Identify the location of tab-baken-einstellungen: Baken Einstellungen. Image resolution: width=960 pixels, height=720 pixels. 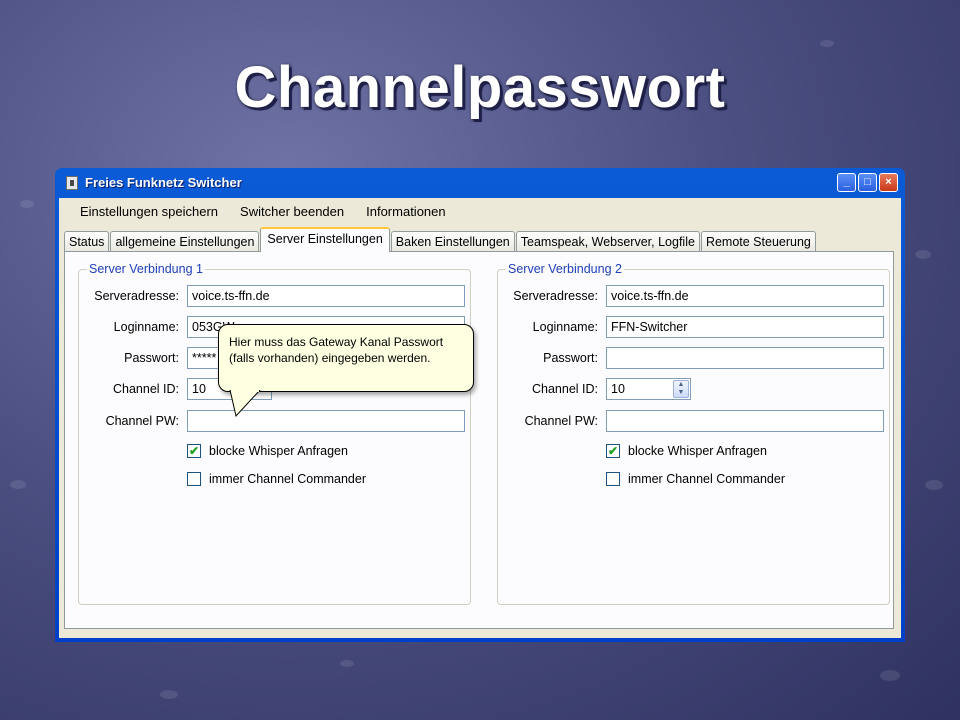
(452, 241).